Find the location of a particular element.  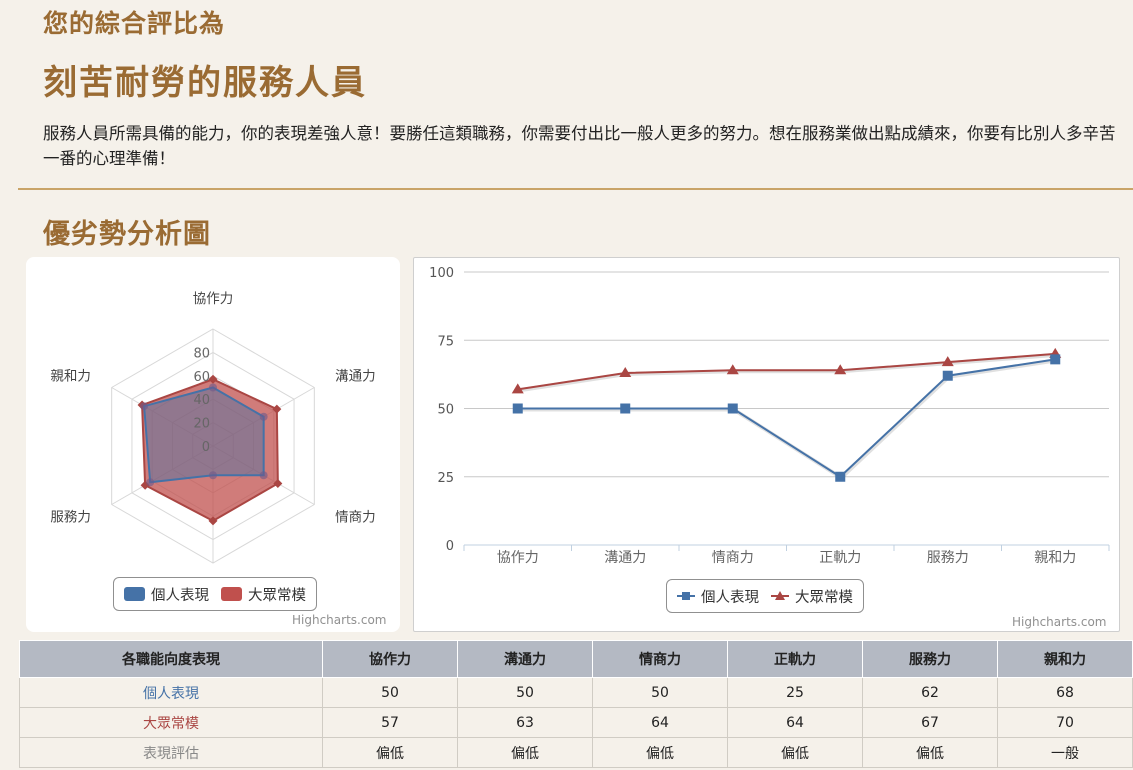

radar-tick-label: 20 is located at coordinates (201, 424).